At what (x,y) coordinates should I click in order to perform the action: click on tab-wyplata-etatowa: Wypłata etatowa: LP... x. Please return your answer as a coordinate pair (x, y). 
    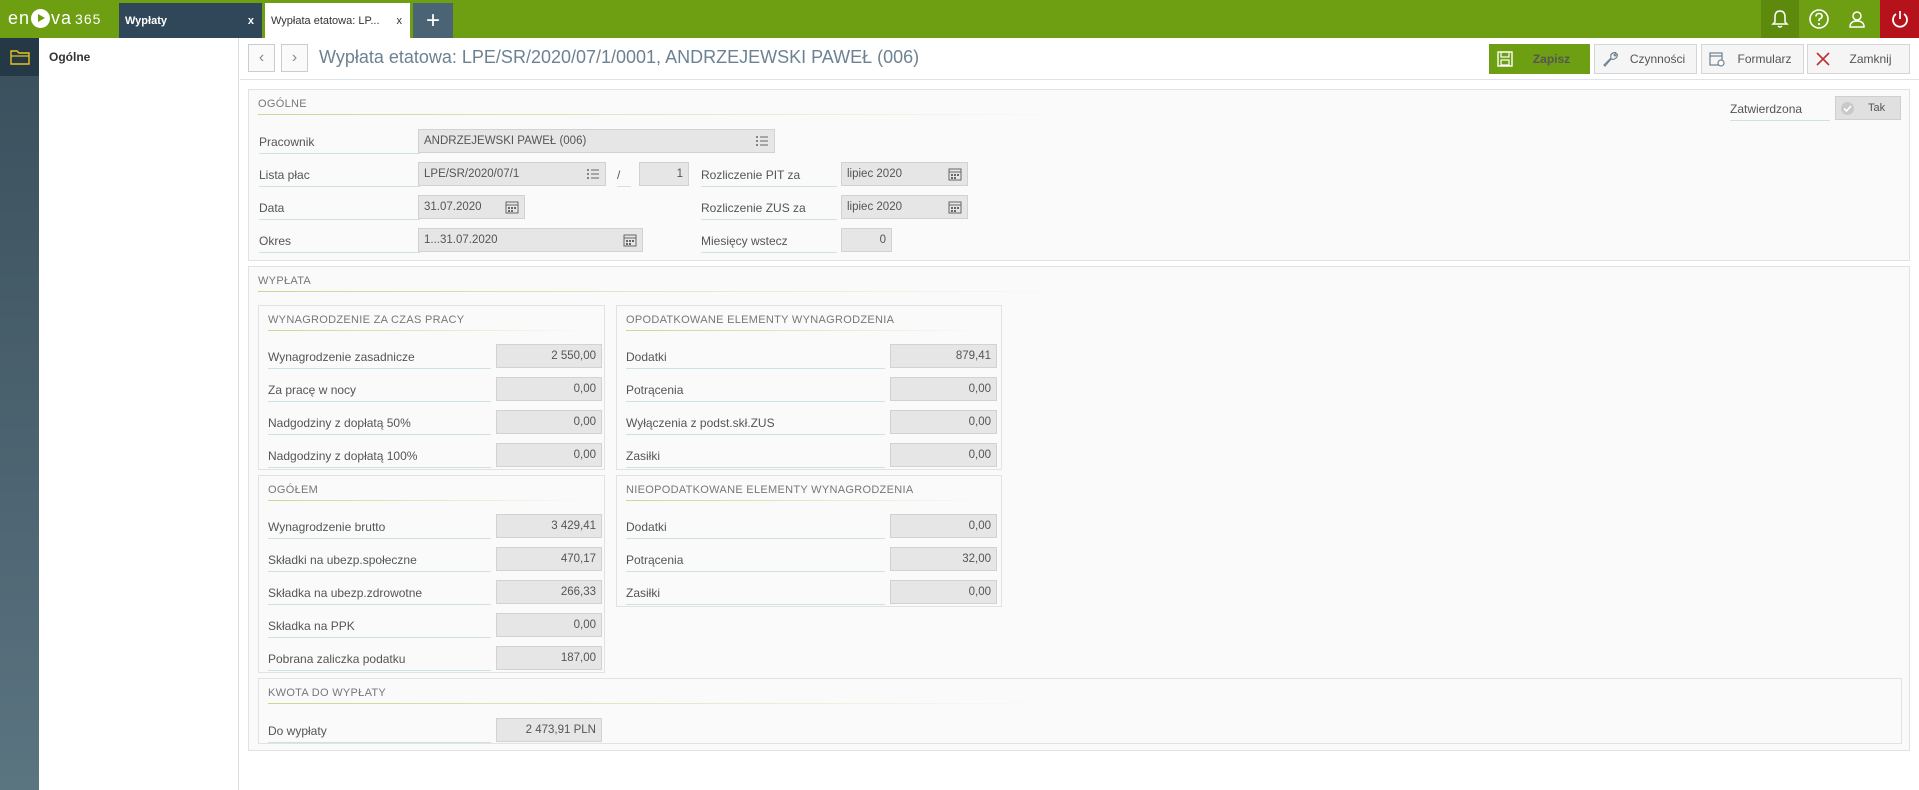
    Looking at the image, I should click on (337, 20).